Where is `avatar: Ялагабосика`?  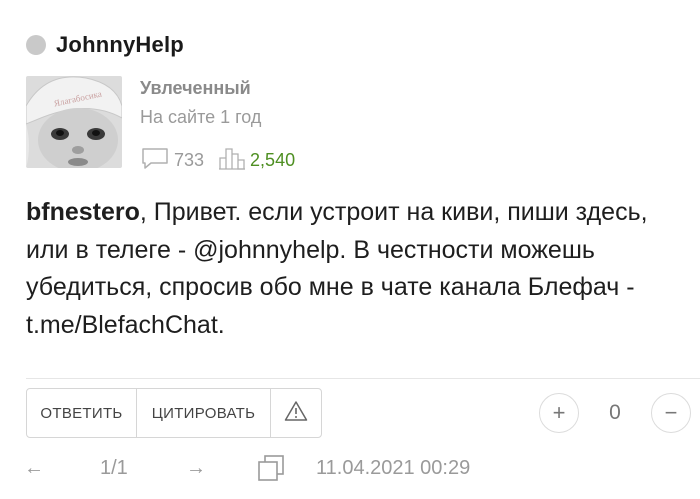
avatar: Ялагабосика is located at coordinates (74, 122).